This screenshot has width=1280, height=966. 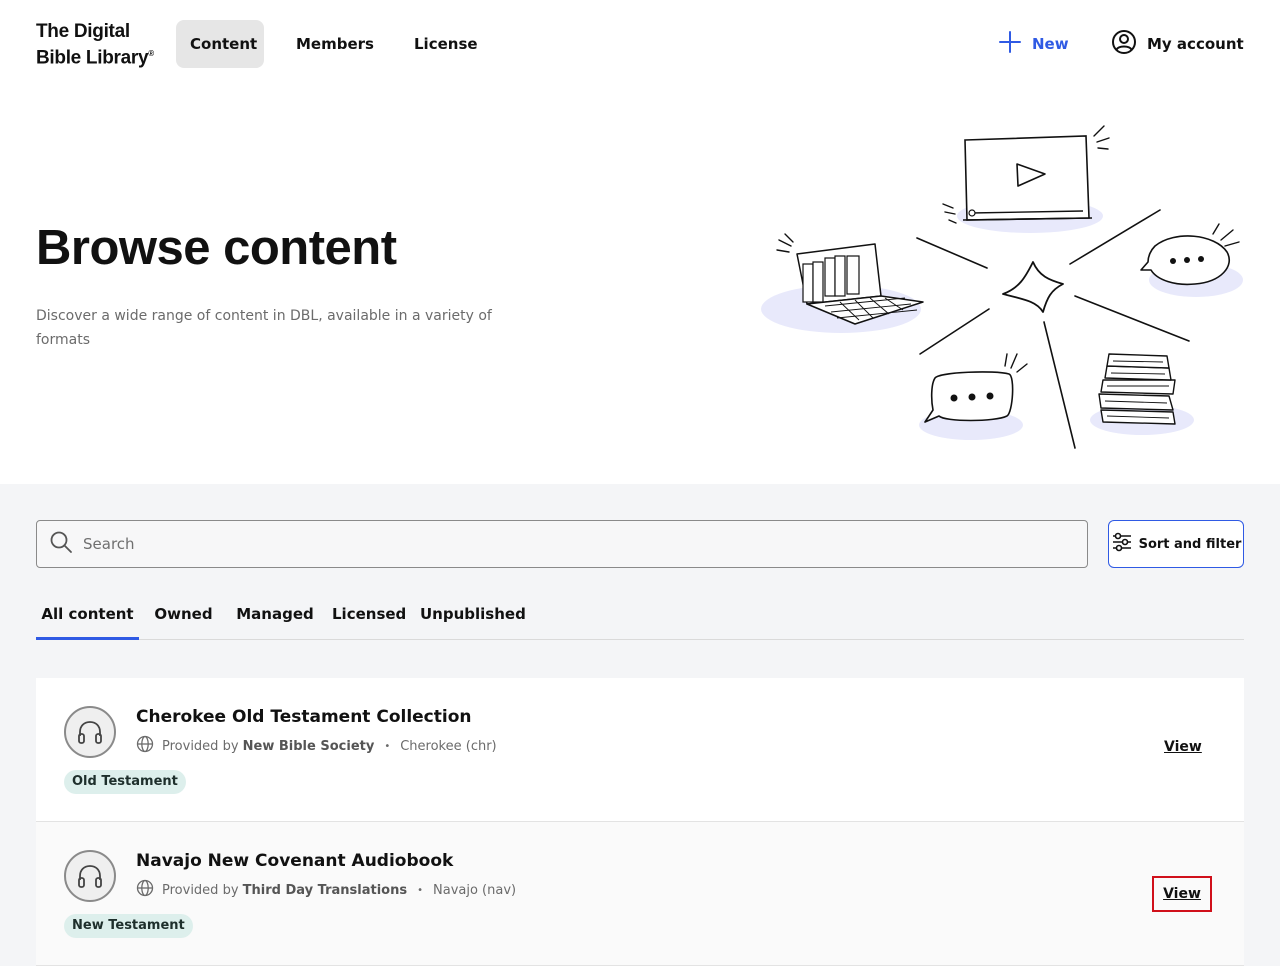 What do you see at coordinates (441, 44) in the screenshot?
I see `nav-license: License` at bounding box center [441, 44].